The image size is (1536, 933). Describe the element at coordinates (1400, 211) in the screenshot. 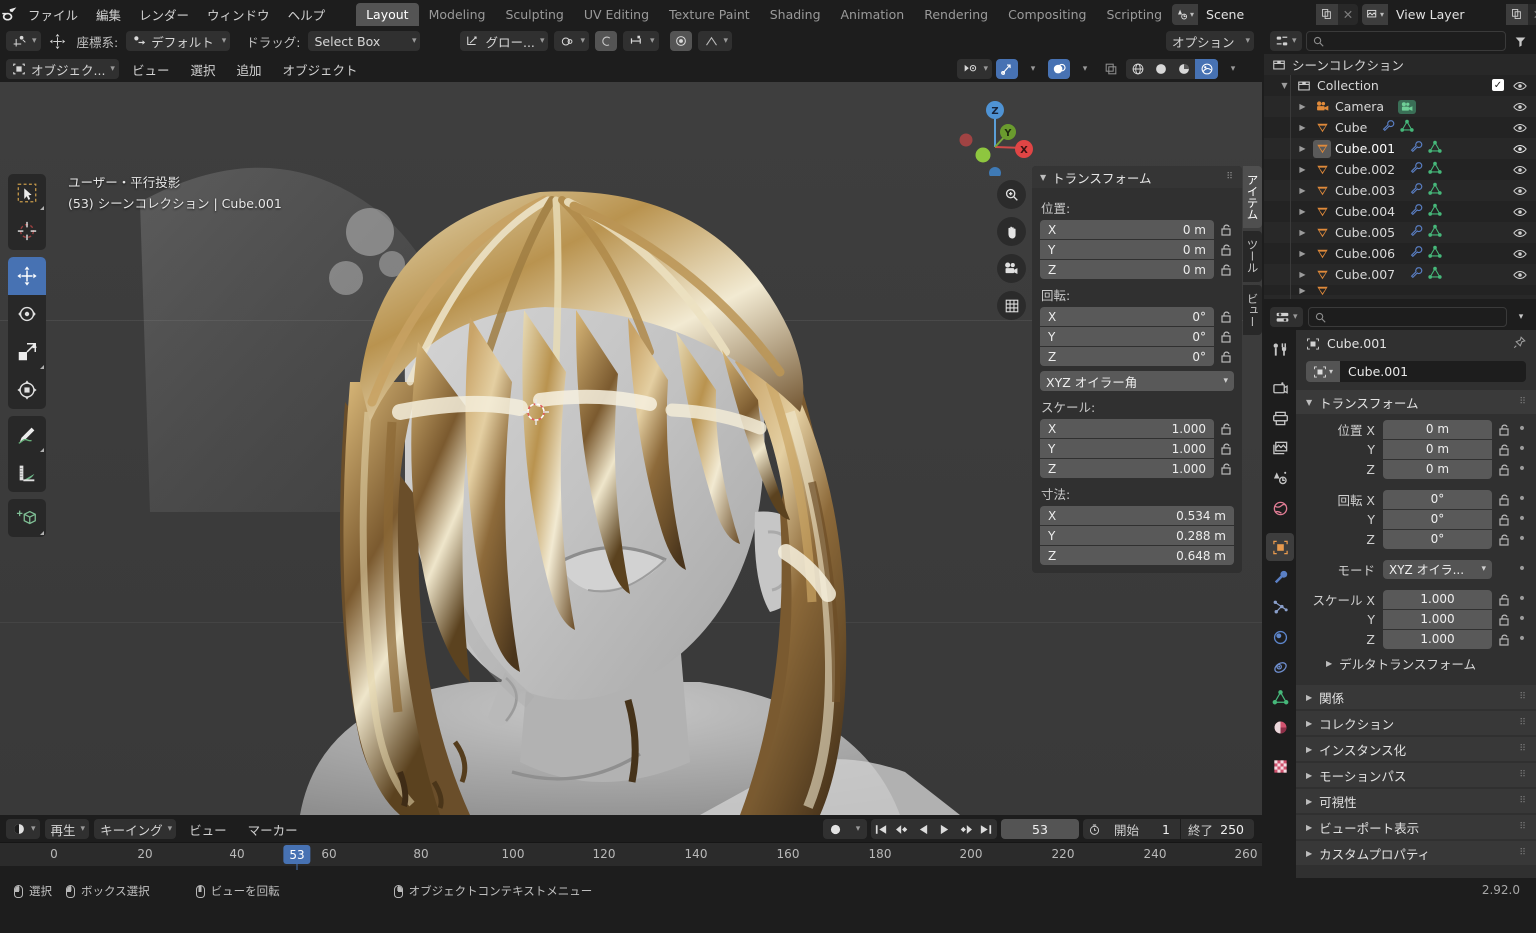

I see `outliner-row-cube-004: ▶ Cube.004` at that location.